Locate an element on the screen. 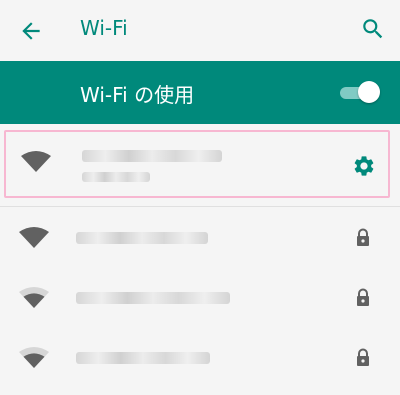 The image size is (400, 395). wifi-switch-label: Wi-Fi の使用 is located at coordinates (137, 95).